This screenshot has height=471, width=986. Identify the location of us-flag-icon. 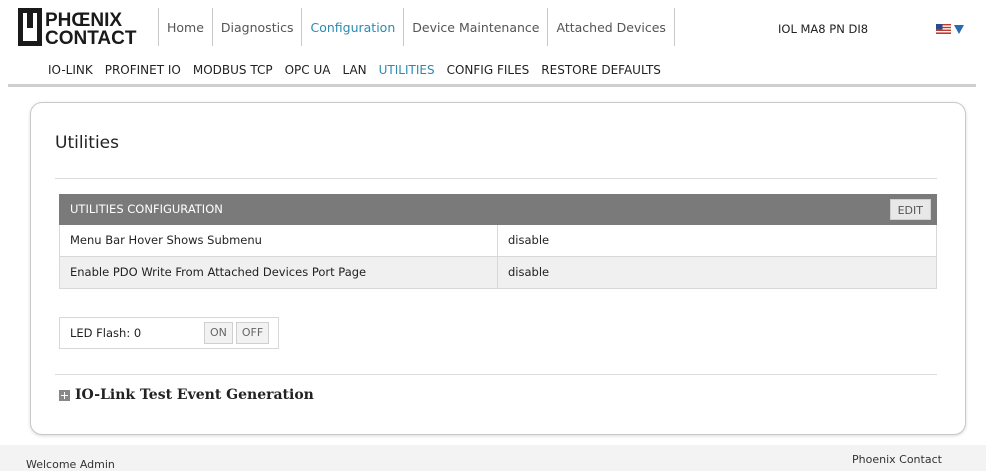
(943, 29).